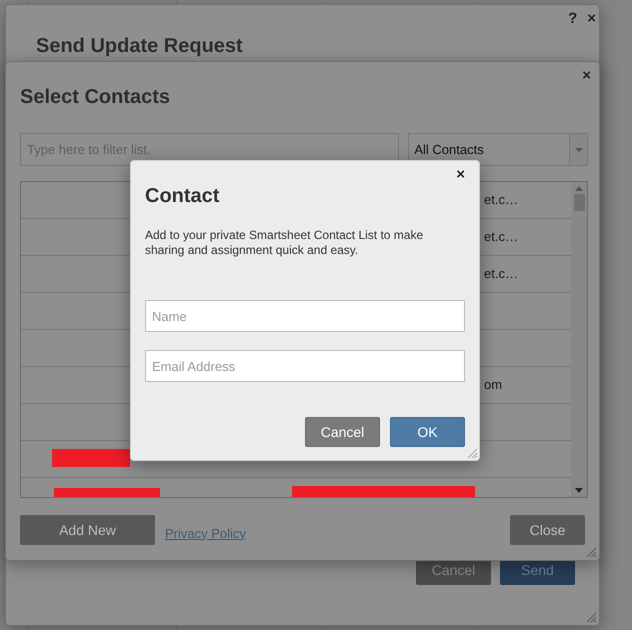 Image resolution: width=632 pixels, height=630 pixels. What do you see at coordinates (305, 316) in the screenshot?
I see `input-field: Name` at bounding box center [305, 316].